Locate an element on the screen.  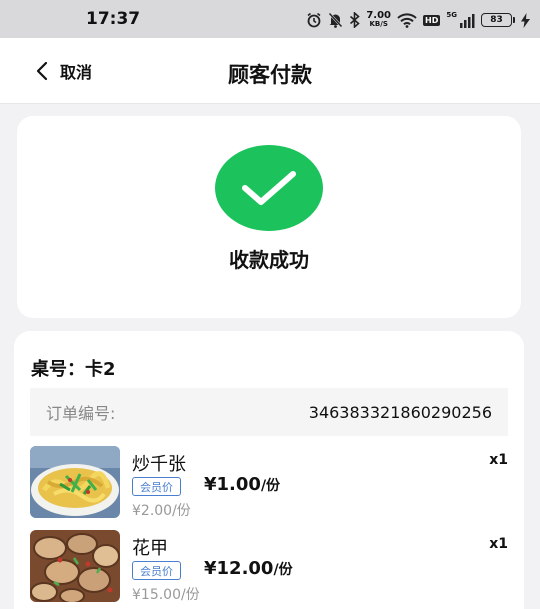
member-price-value: ¥12.00 is located at coordinates (239, 568).